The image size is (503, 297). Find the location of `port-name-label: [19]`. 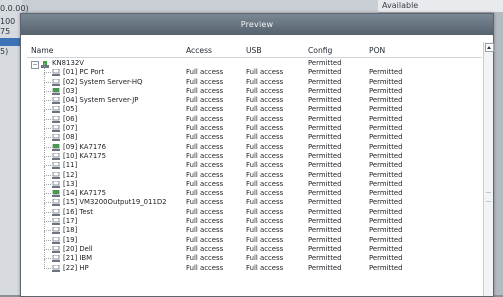

port-name-label: [19] is located at coordinates (70, 239).